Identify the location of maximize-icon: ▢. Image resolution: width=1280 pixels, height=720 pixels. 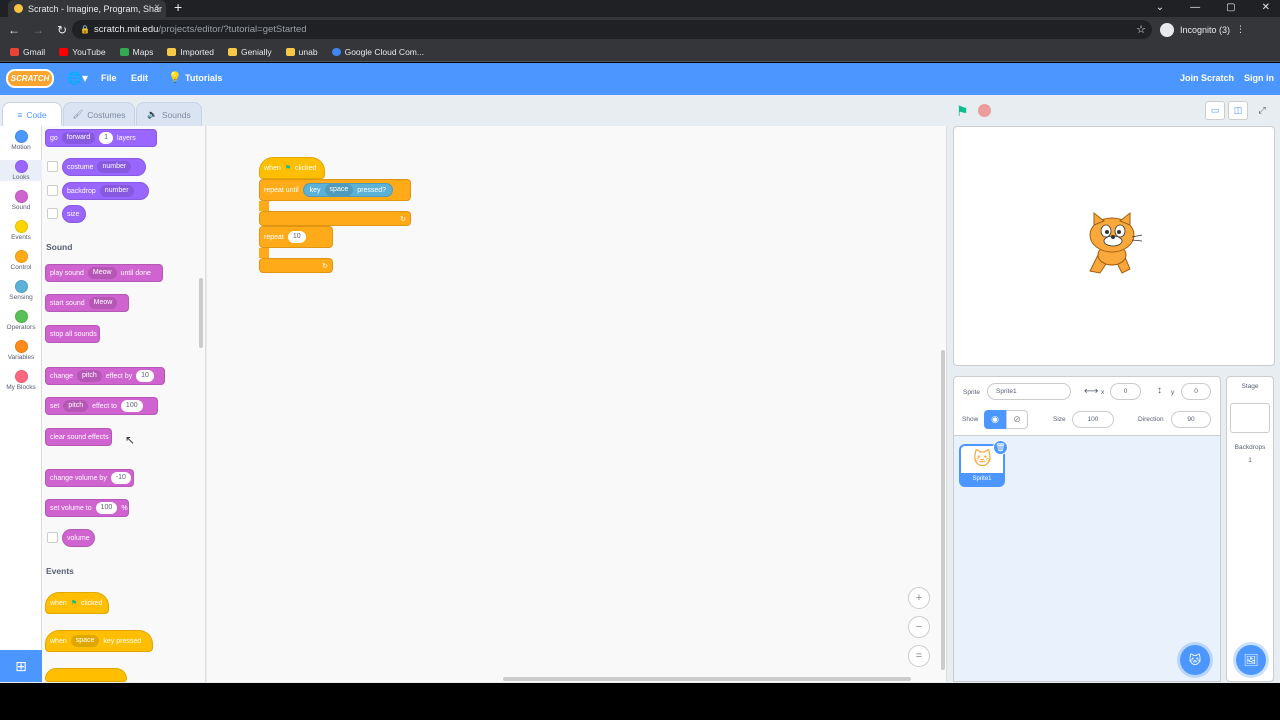
(1230, 7).